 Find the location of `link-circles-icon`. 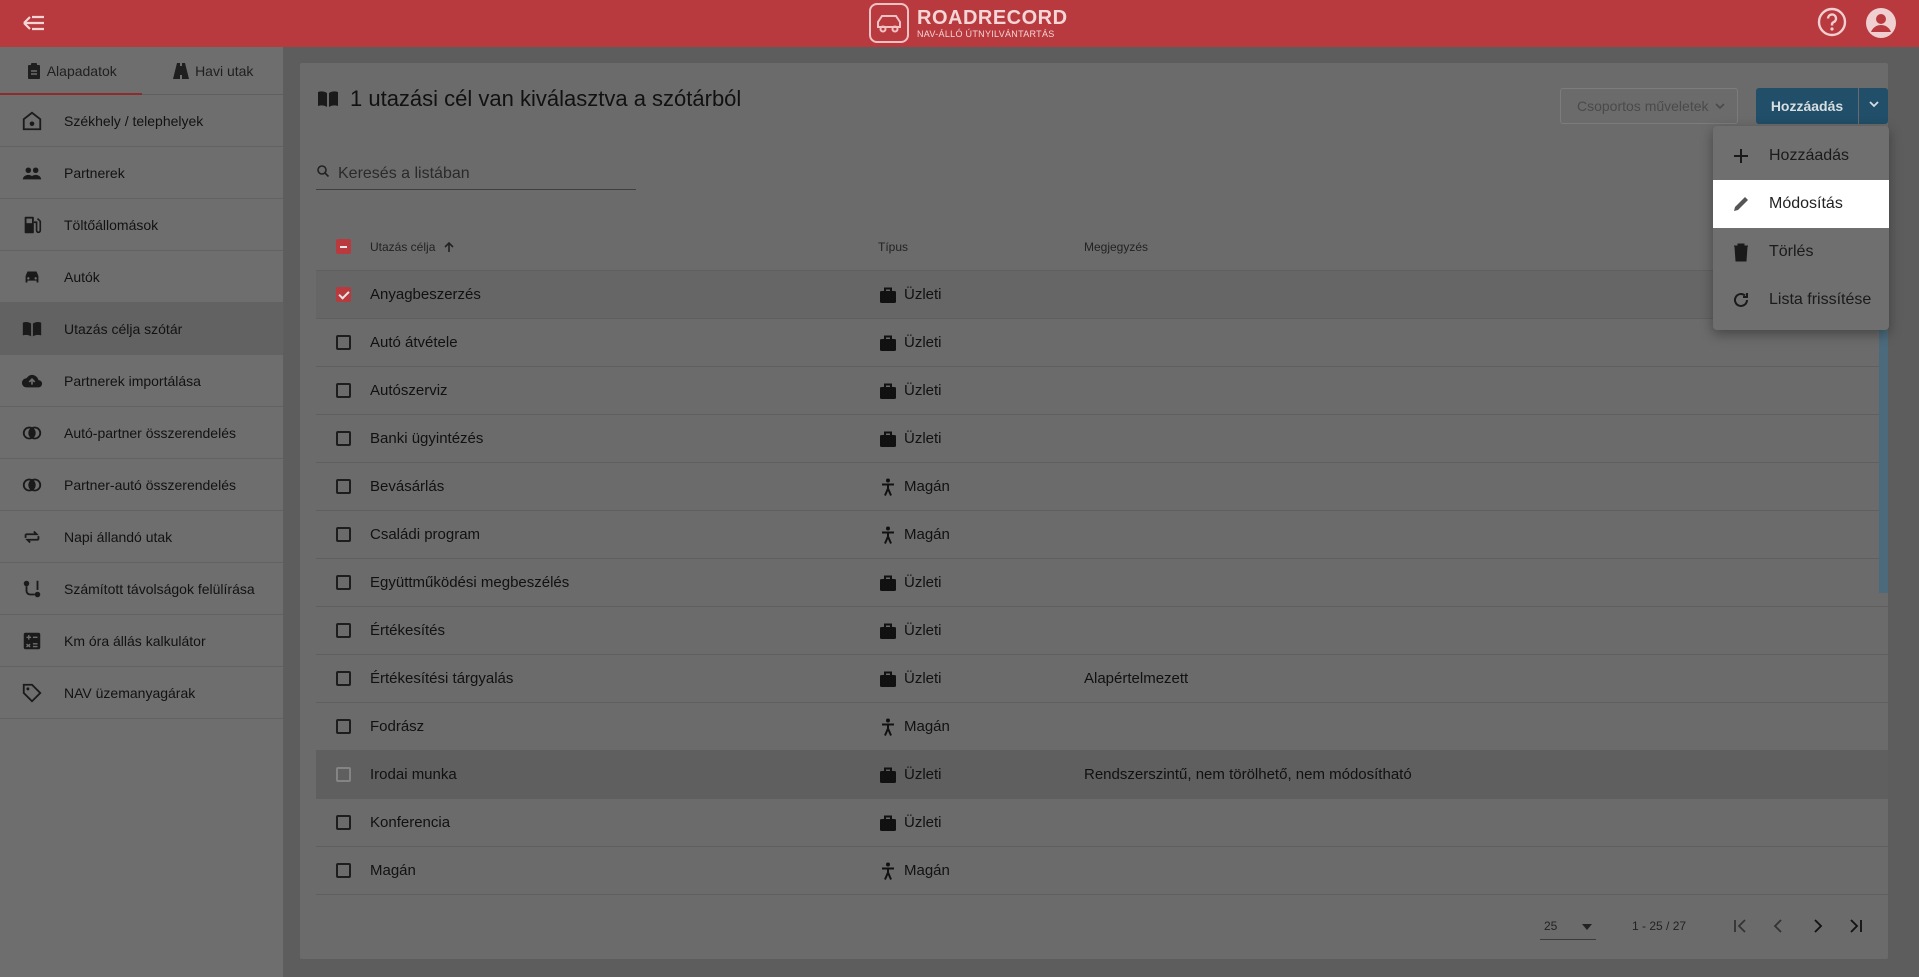

link-circles-icon is located at coordinates (32, 433).